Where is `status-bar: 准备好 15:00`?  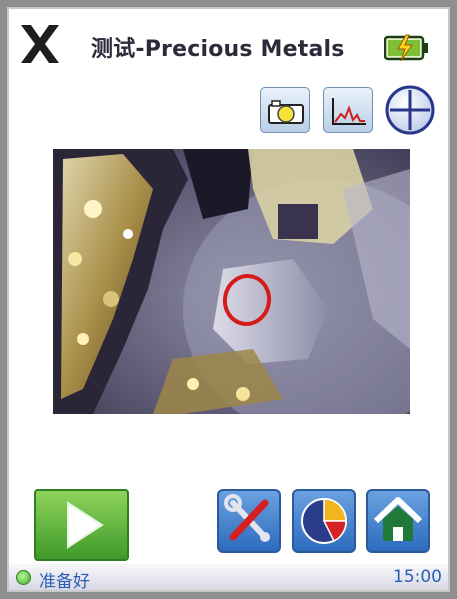 status-bar: 准备好 15:00 is located at coordinates (228, 576).